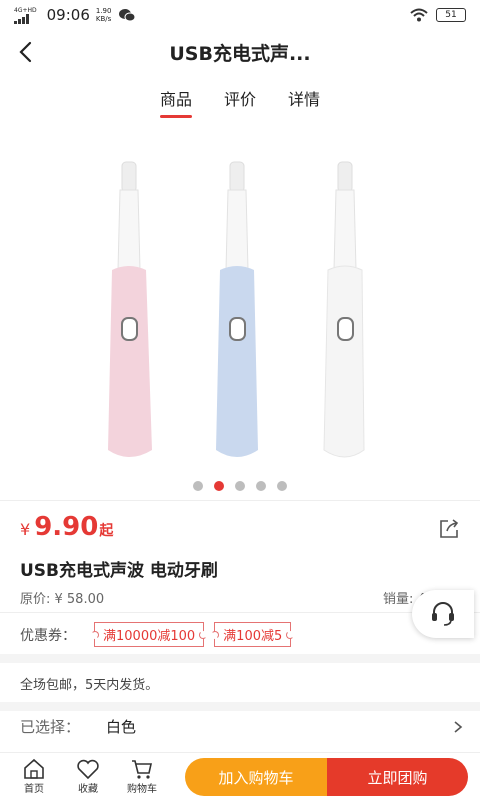  Describe the element at coordinates (28, 52) in the screenshot. I see `back-arrow-icon` at that location.